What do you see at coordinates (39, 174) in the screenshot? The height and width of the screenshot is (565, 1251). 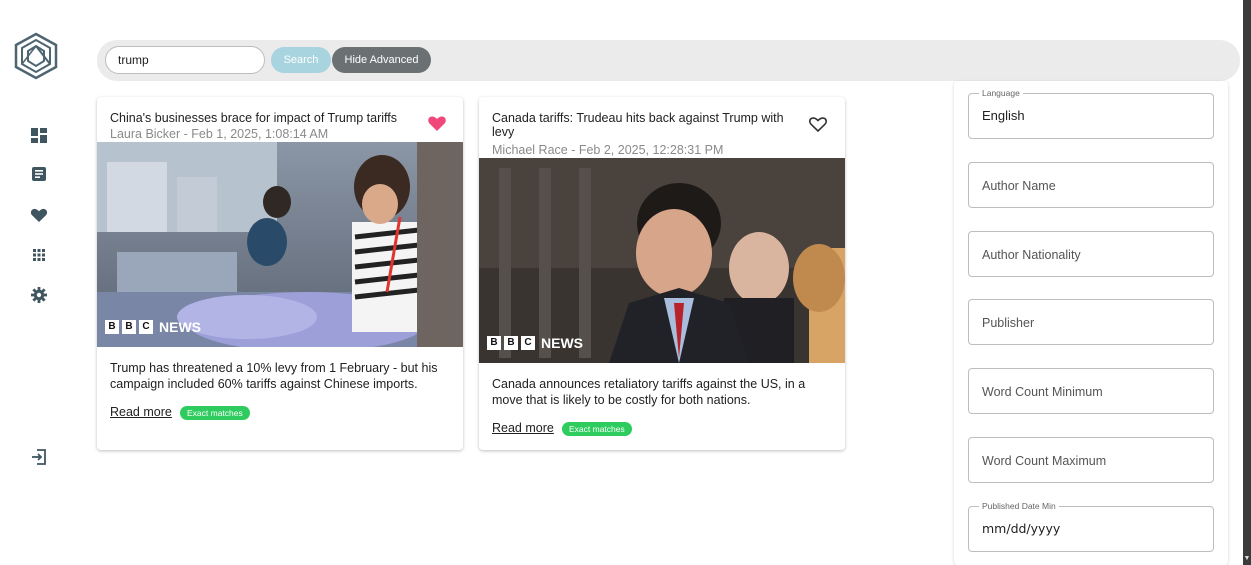 I see `article-icon` at bounding box center [39, 174].